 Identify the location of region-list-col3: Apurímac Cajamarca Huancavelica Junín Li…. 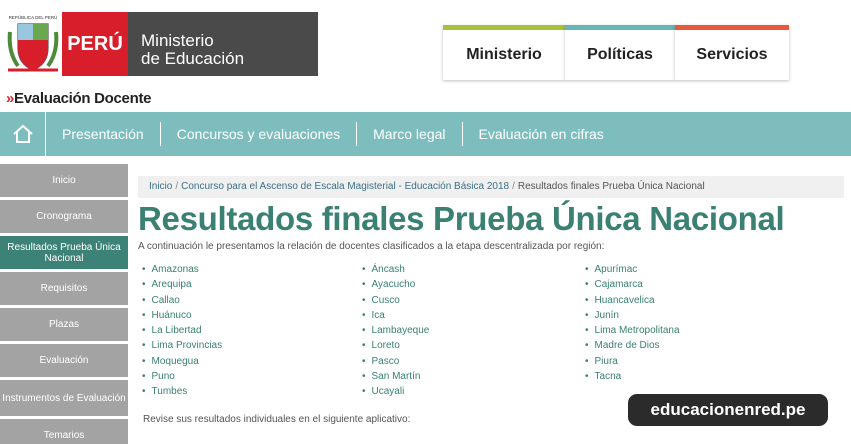
(632, 323).